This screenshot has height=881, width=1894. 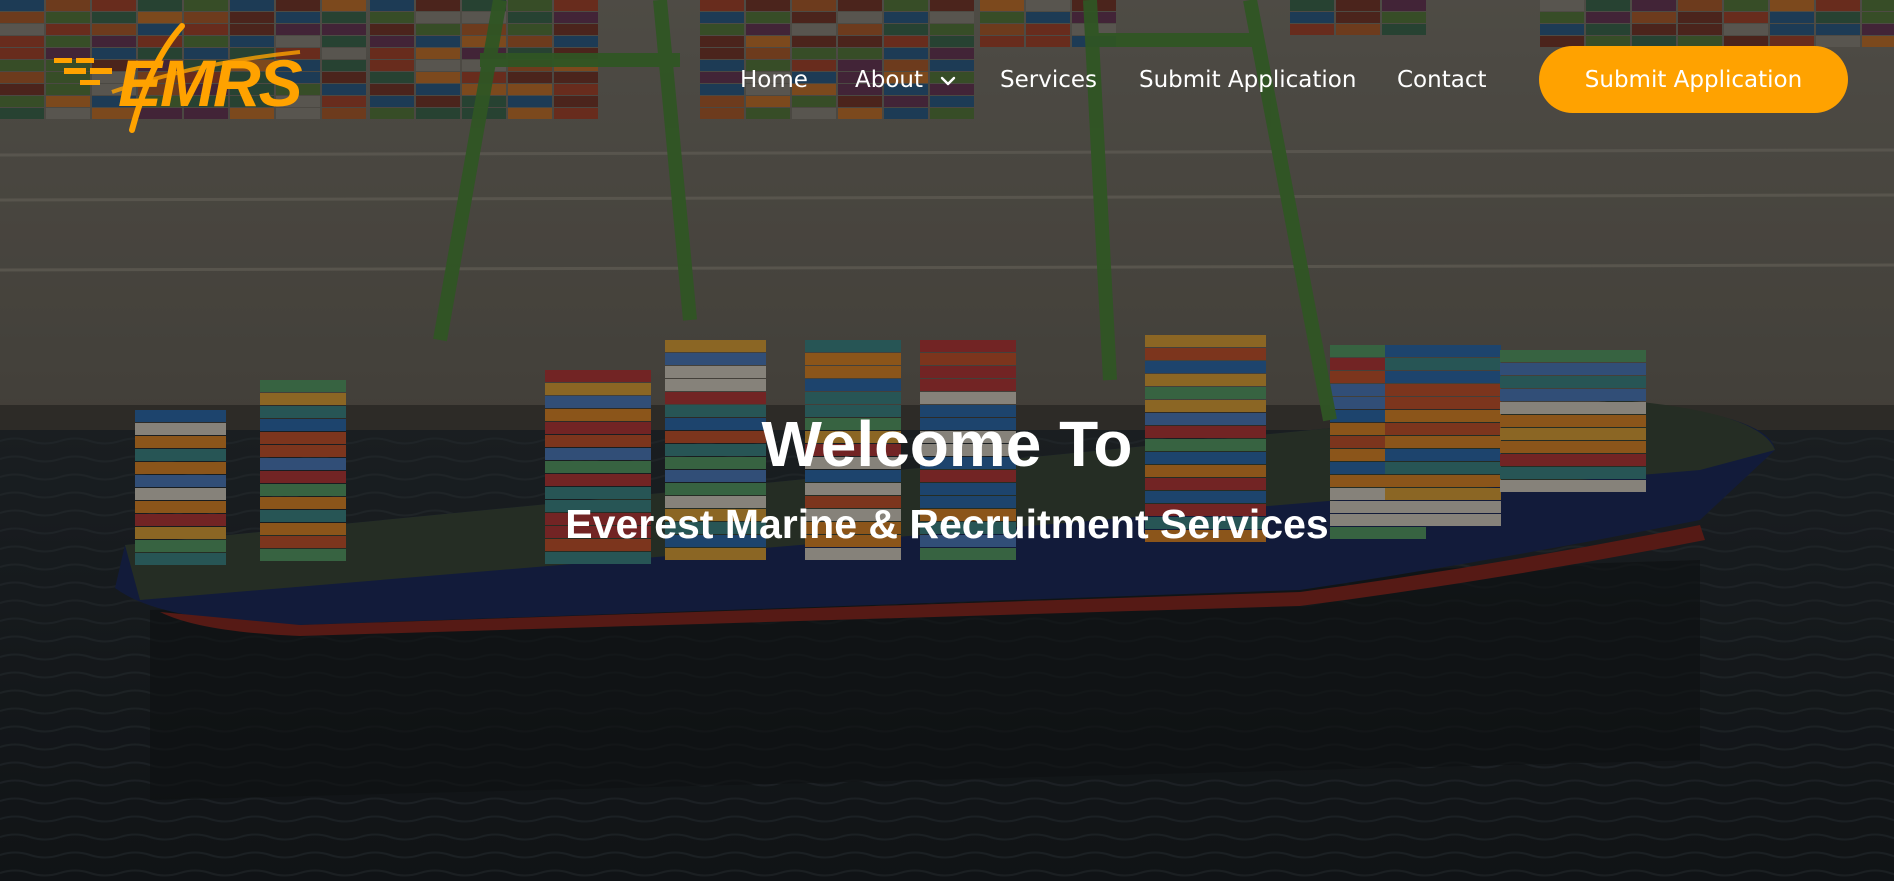 What do you see at coordinates (210, 83) in the screenshot?
I see `logo-text: EMRS` at bounding box center [210, 83].